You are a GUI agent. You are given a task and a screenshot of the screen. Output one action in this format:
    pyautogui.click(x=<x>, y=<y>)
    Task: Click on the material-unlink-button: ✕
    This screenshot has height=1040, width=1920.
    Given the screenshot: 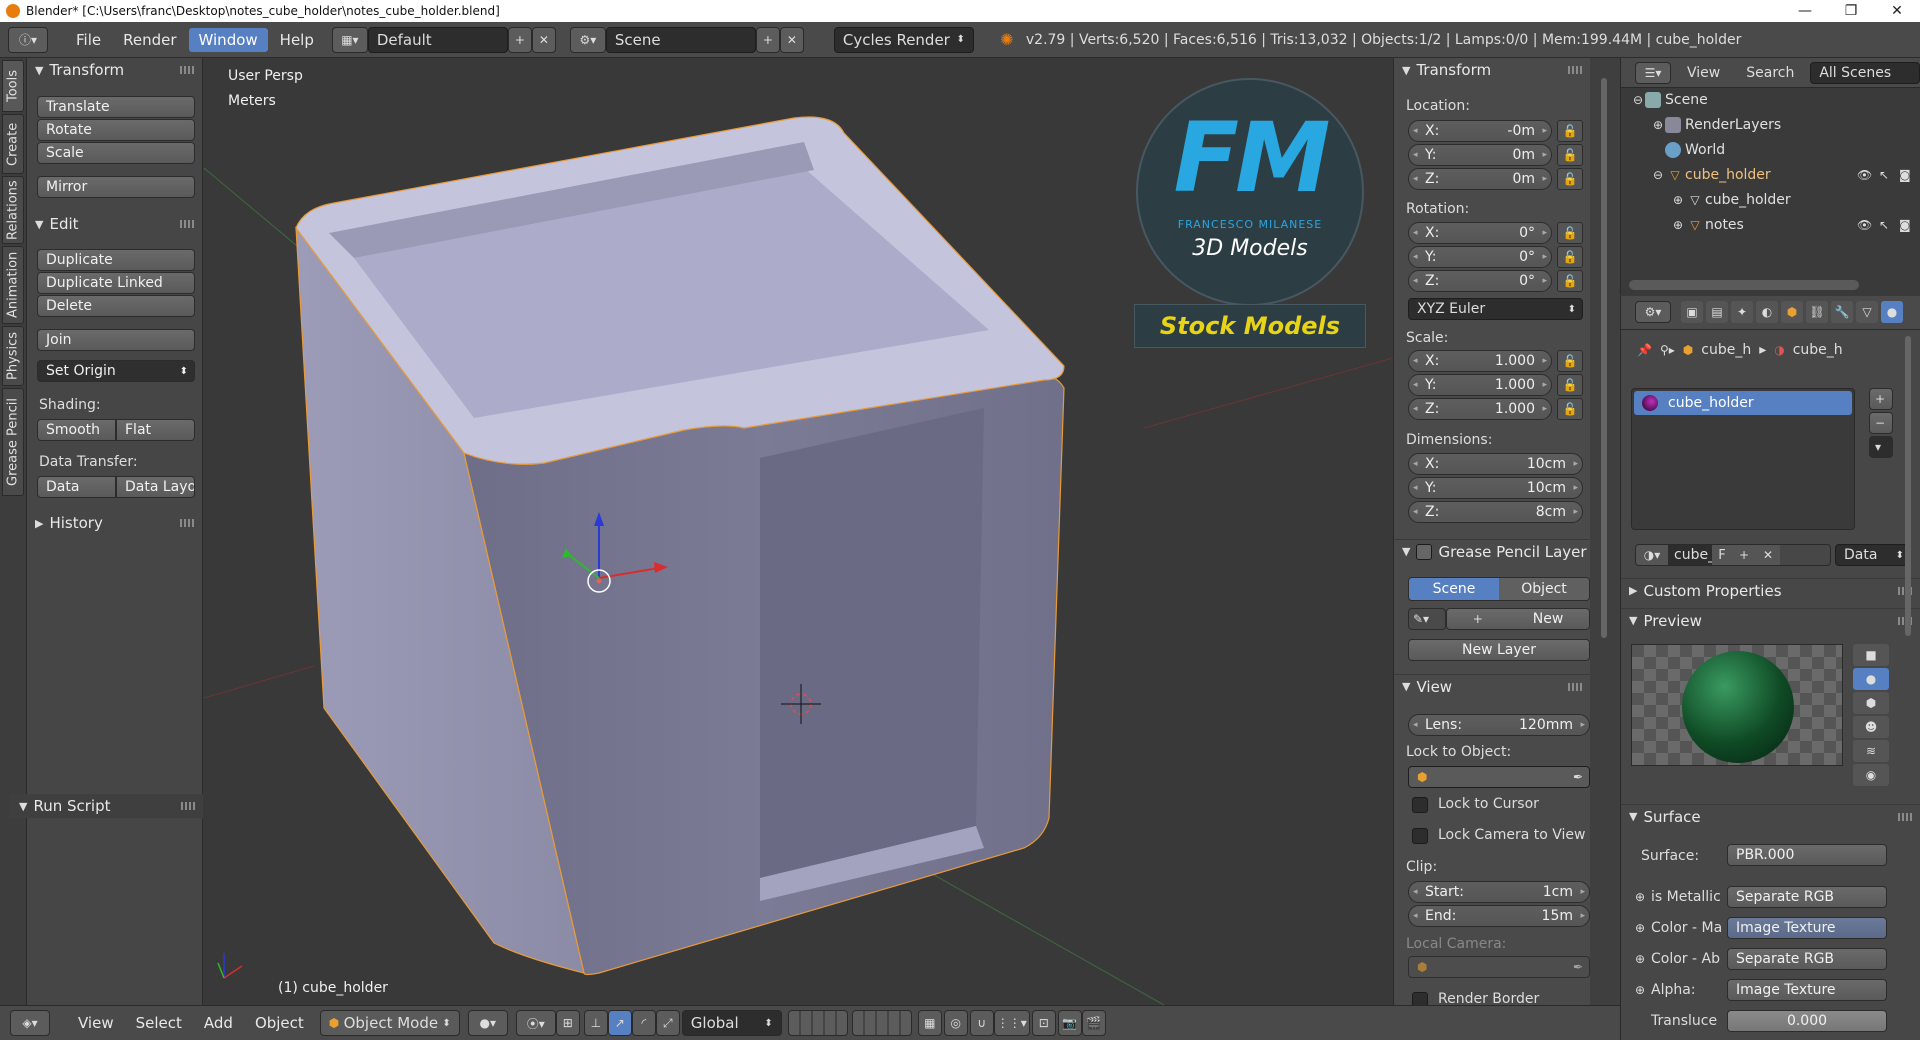 What is the action you would take?
    pyautogui.click(x=1768, y=555)
    